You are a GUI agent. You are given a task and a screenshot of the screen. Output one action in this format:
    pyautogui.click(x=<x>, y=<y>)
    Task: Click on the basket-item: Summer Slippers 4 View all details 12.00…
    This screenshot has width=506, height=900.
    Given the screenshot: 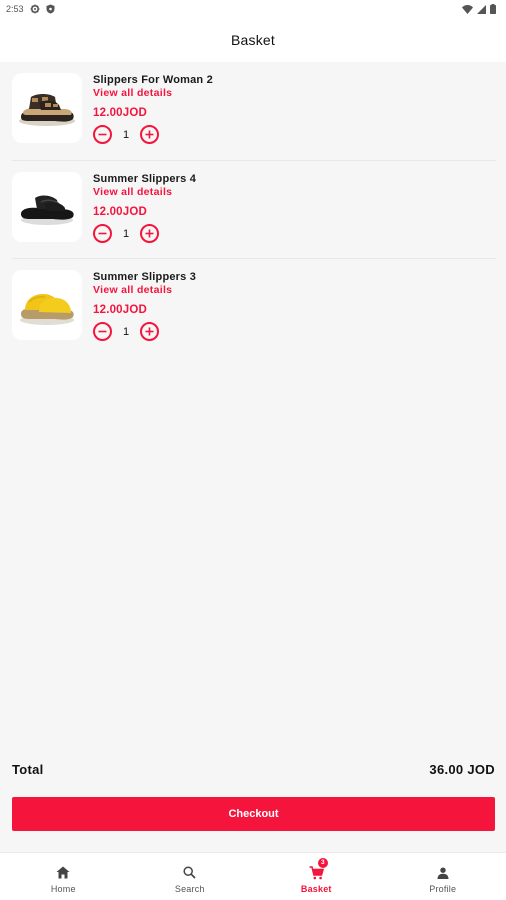 What is the action you would take?
    pyautogui.click(x=254, y=209)
    